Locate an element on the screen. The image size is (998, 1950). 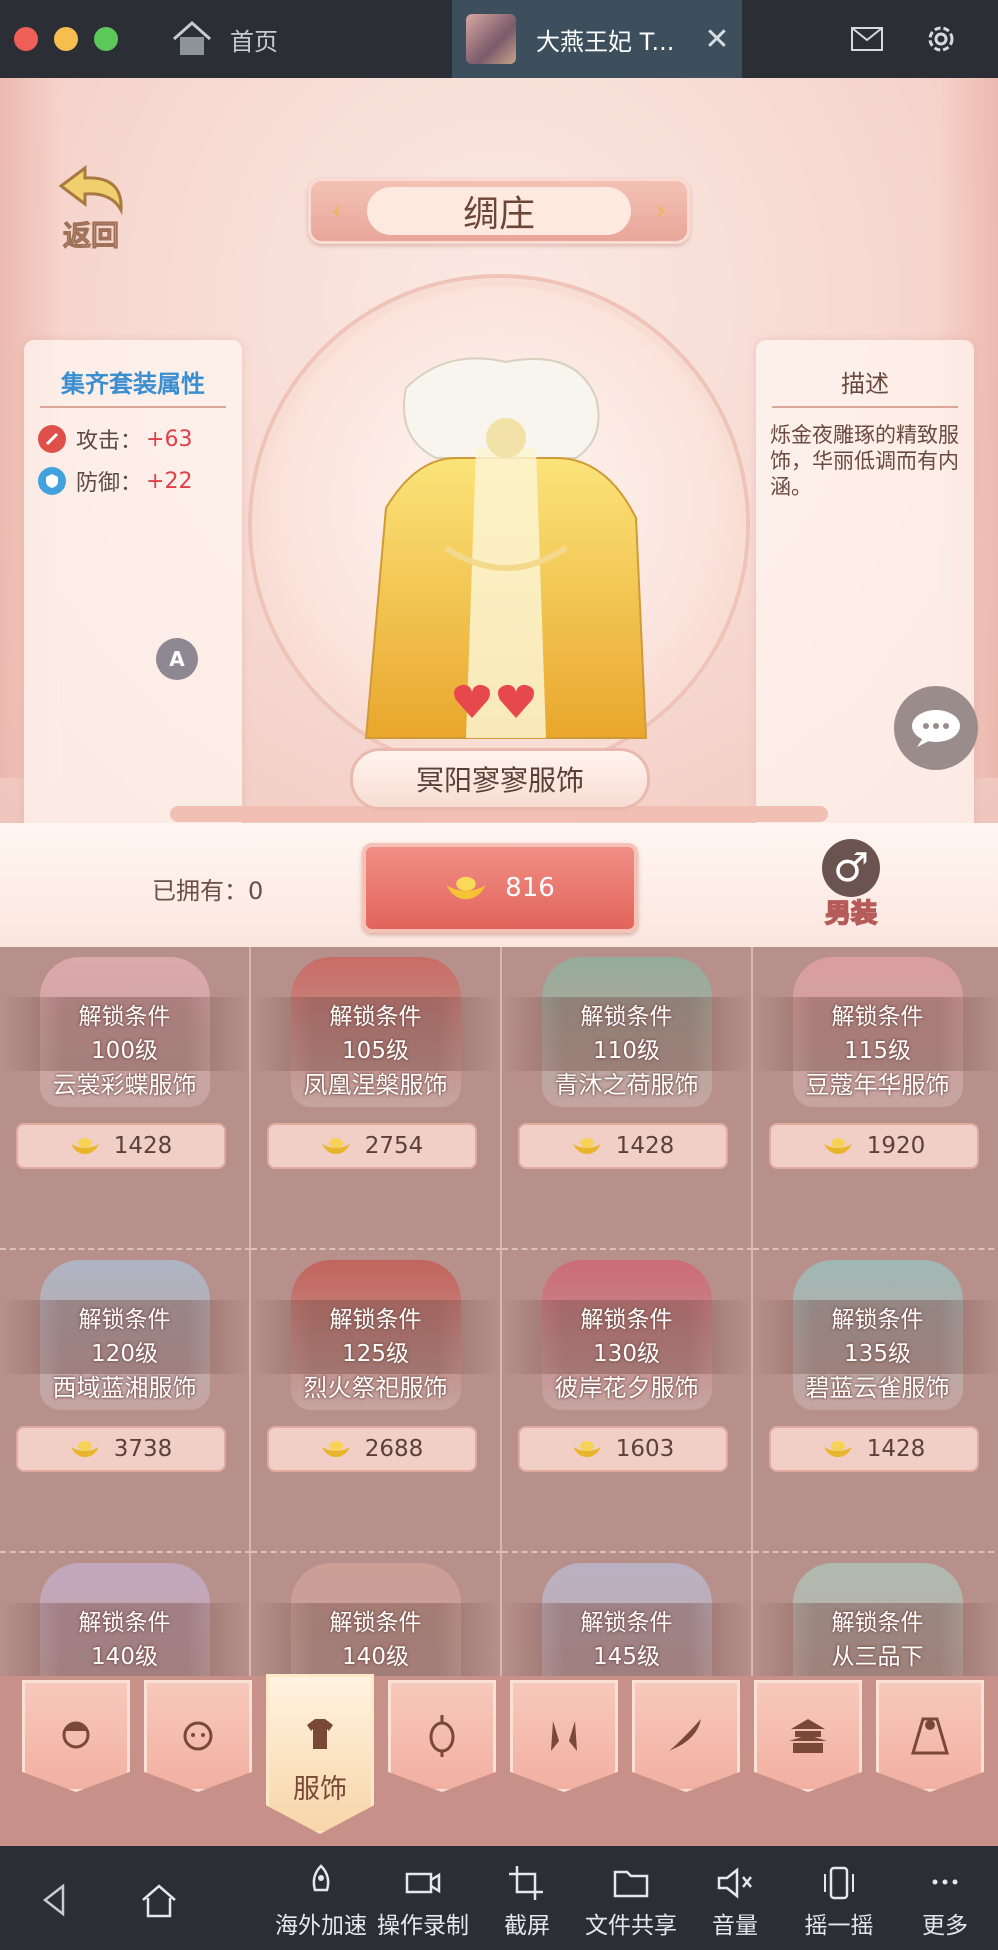
price-button: 2688 is located at coordinates (372, 1449).